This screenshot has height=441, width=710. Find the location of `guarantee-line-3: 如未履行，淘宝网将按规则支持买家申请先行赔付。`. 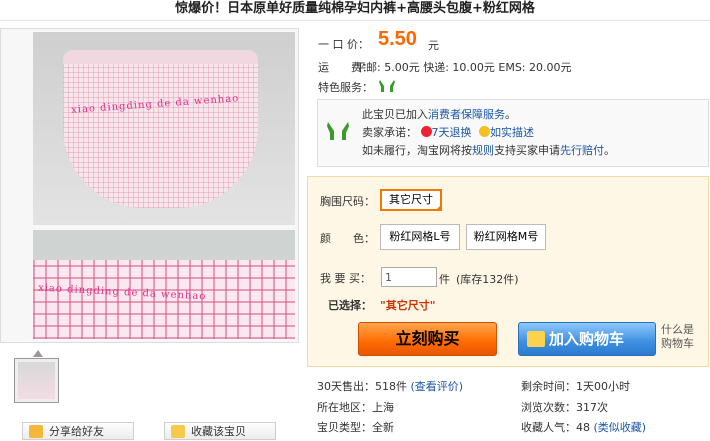

guarantee-line-3: 如未履行，淘宝网将按规则支持买家申请先行赔付。 is located at coordinates (488, 150).